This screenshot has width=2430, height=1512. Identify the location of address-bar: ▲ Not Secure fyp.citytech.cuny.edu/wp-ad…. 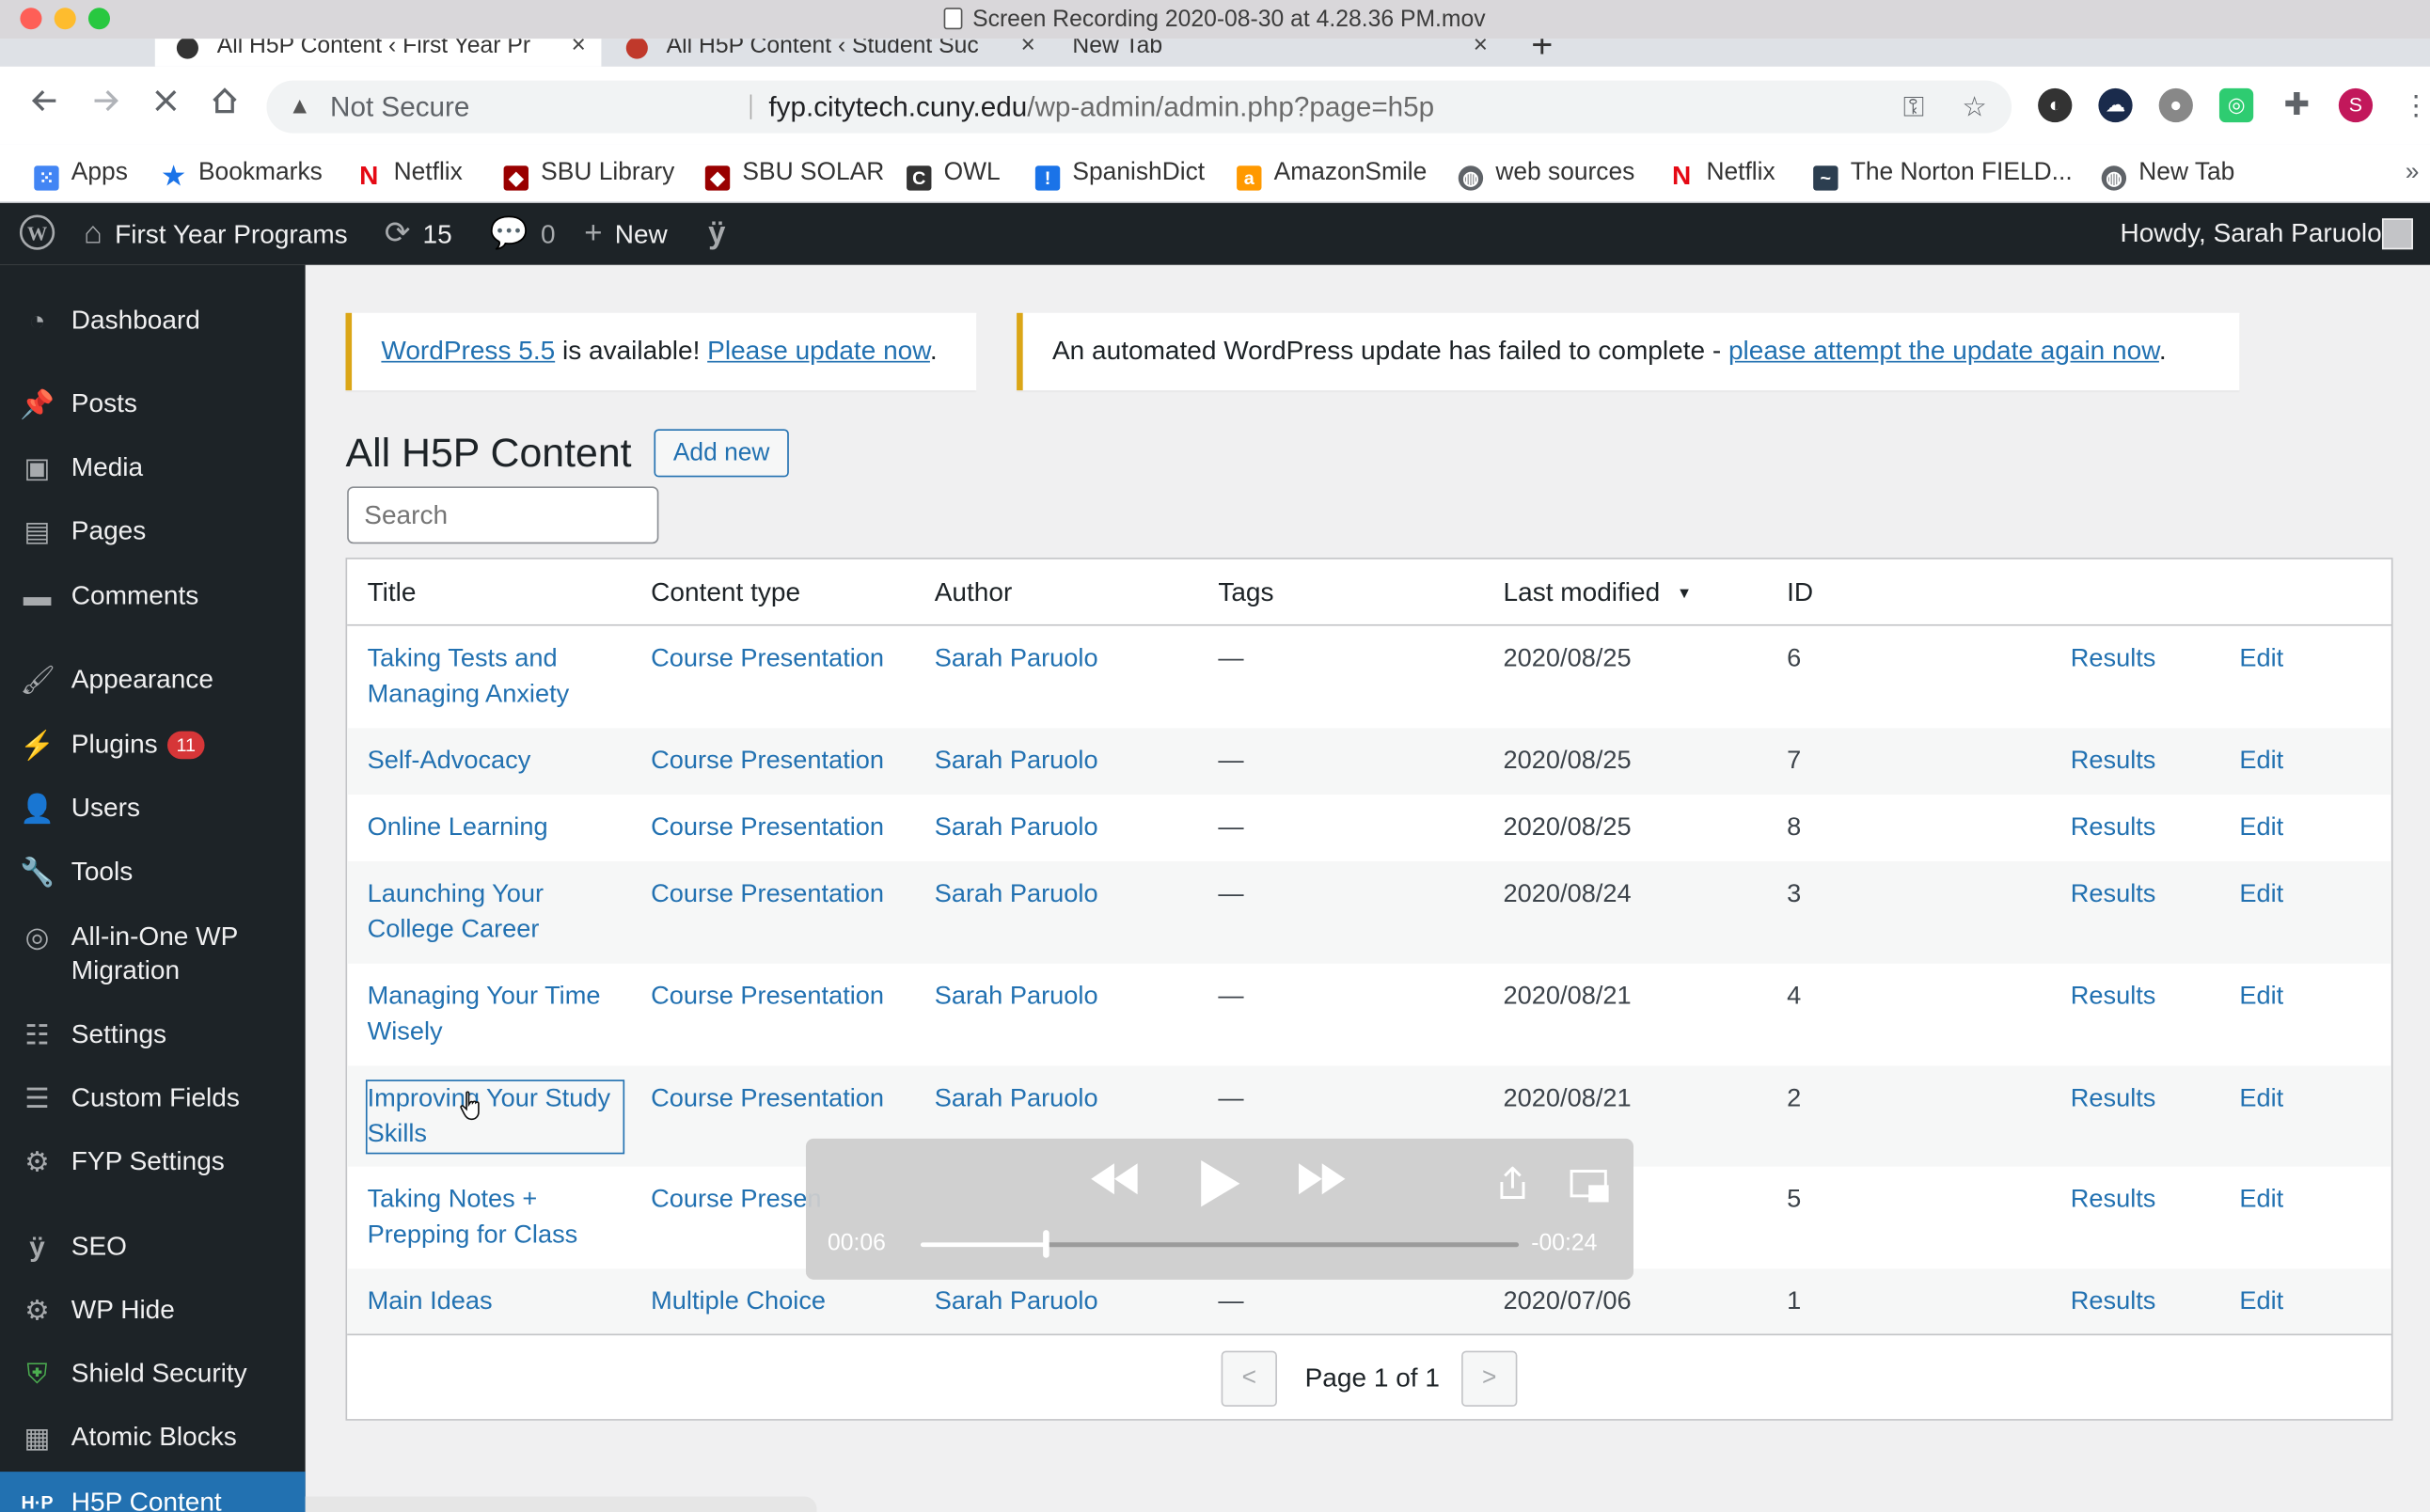
(1139, 107).